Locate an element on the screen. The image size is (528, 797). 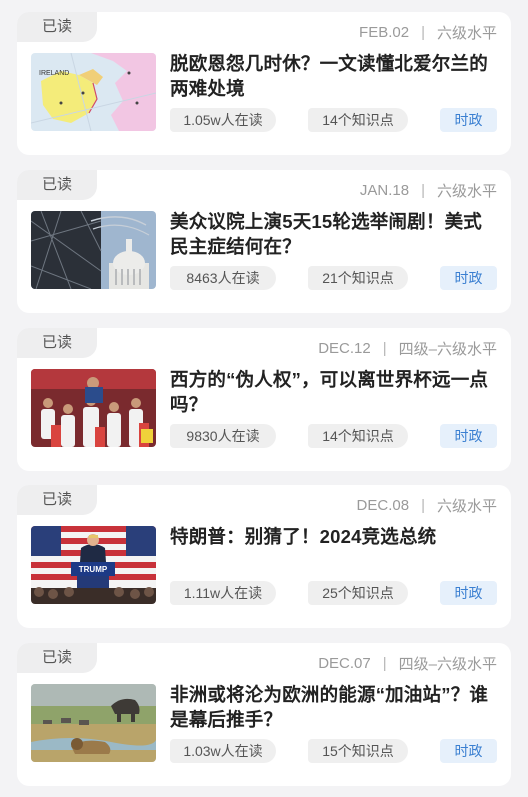
savanna-wildlife-image is located at coordinates (93, 723).